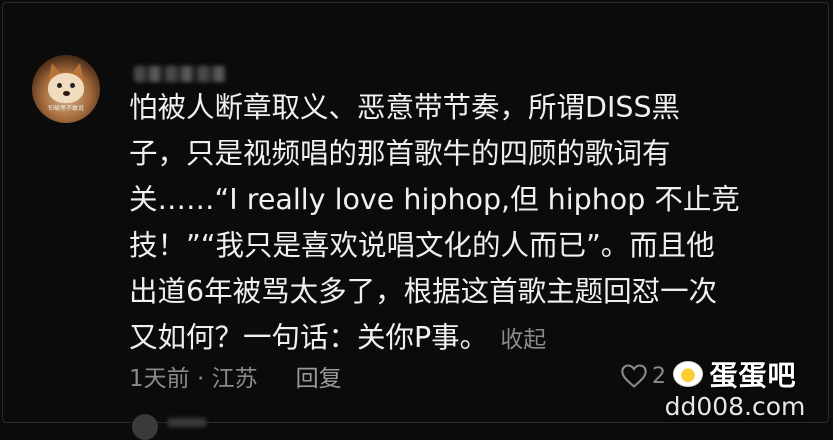 This screenshot has height=440, width=833. I want to click on watermark: 蛋蛋吧 dd008.com, so click(735, 387).